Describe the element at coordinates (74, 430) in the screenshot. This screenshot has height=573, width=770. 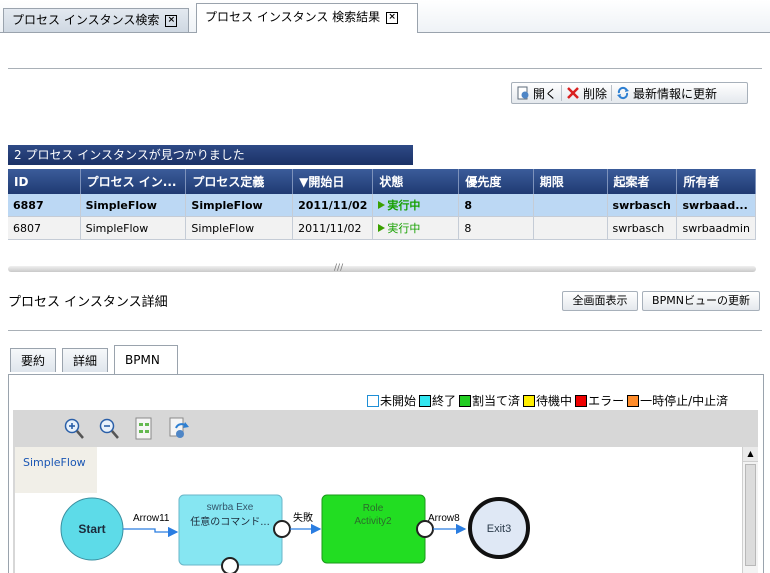
I see `zoom-in-icon` at that location.